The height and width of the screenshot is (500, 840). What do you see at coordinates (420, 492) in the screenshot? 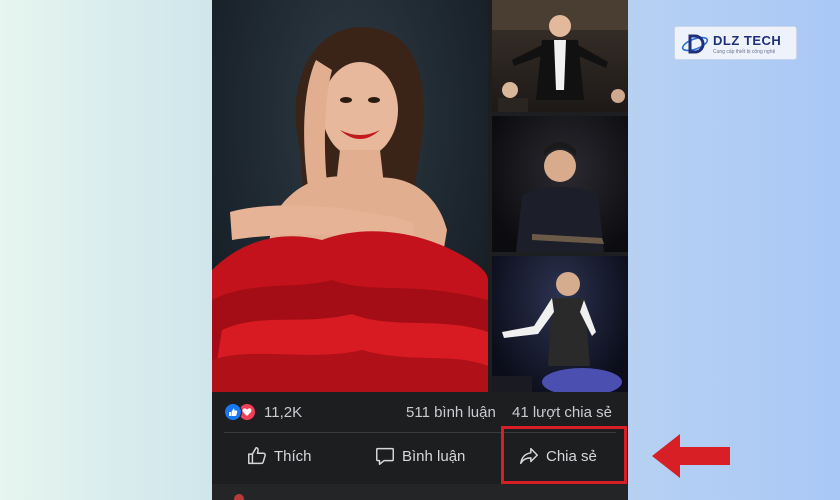
I see `next-post-strip` at bounding box center [420, 492].